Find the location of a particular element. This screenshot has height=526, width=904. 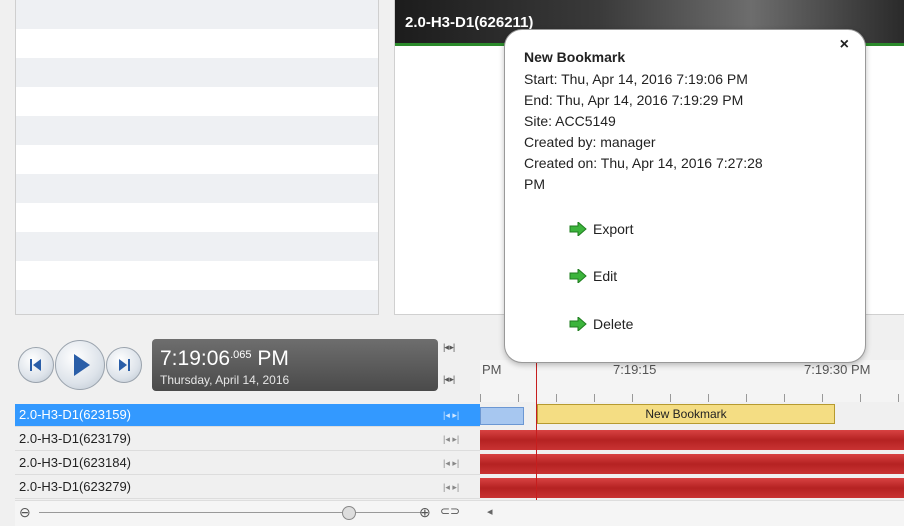

bookmark-created-on: Created on: Thu, Apr 14, 2016 7:27:28 is located at coordinates (643, 163).